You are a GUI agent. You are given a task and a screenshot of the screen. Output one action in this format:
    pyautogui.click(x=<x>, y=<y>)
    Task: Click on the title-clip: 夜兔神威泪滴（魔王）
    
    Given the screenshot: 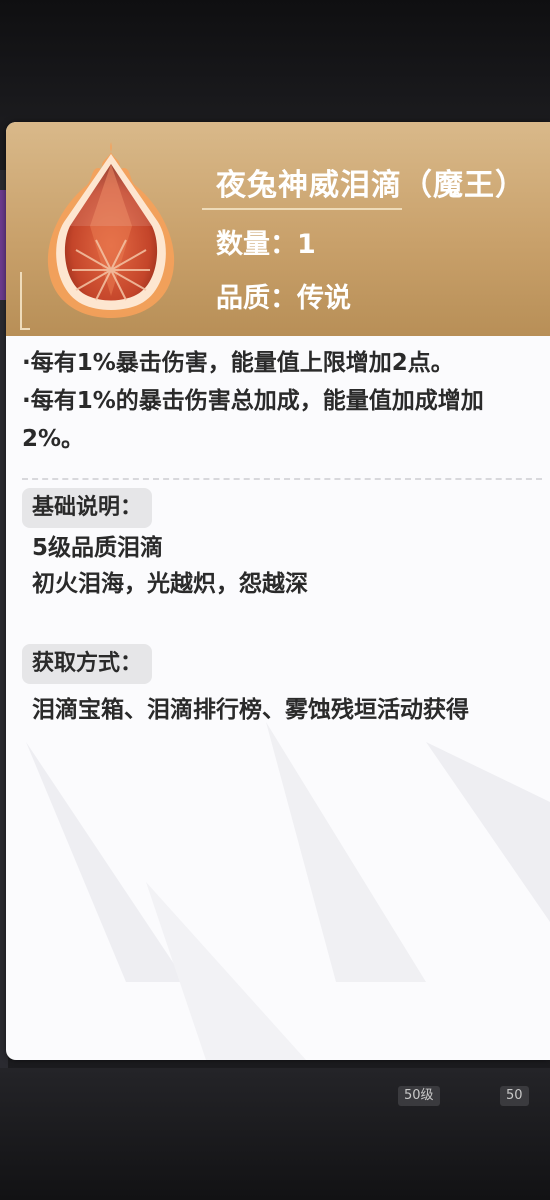 What is the action you would take?
    pyautogui.click(x=278, y=172)
    